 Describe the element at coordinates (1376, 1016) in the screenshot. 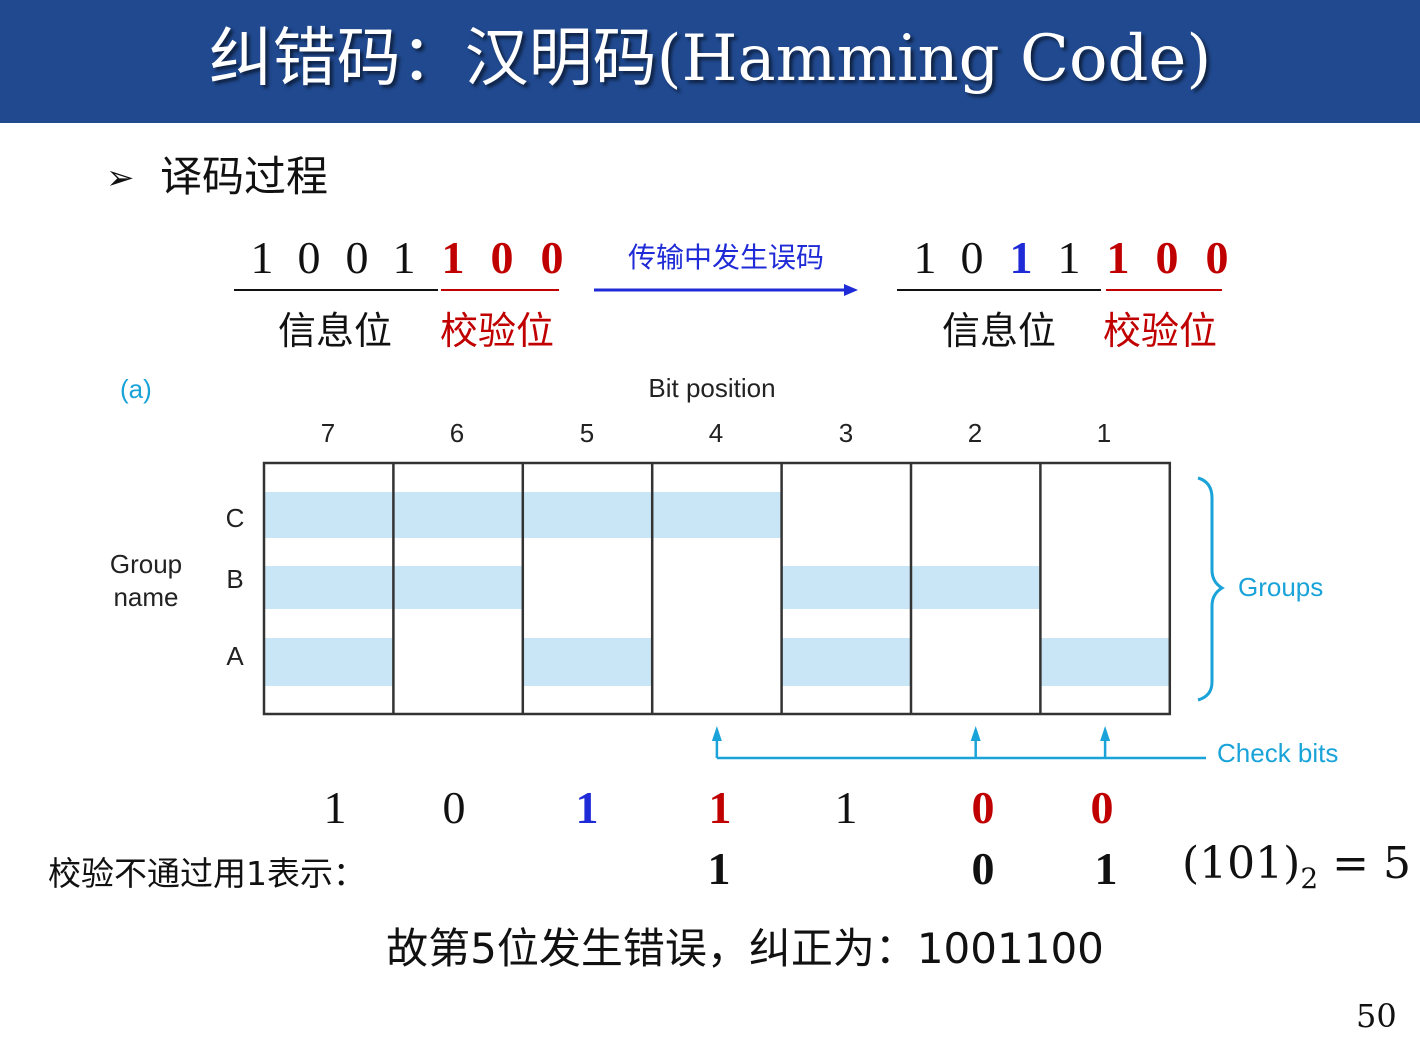

I see `page-number: 50` at that location.